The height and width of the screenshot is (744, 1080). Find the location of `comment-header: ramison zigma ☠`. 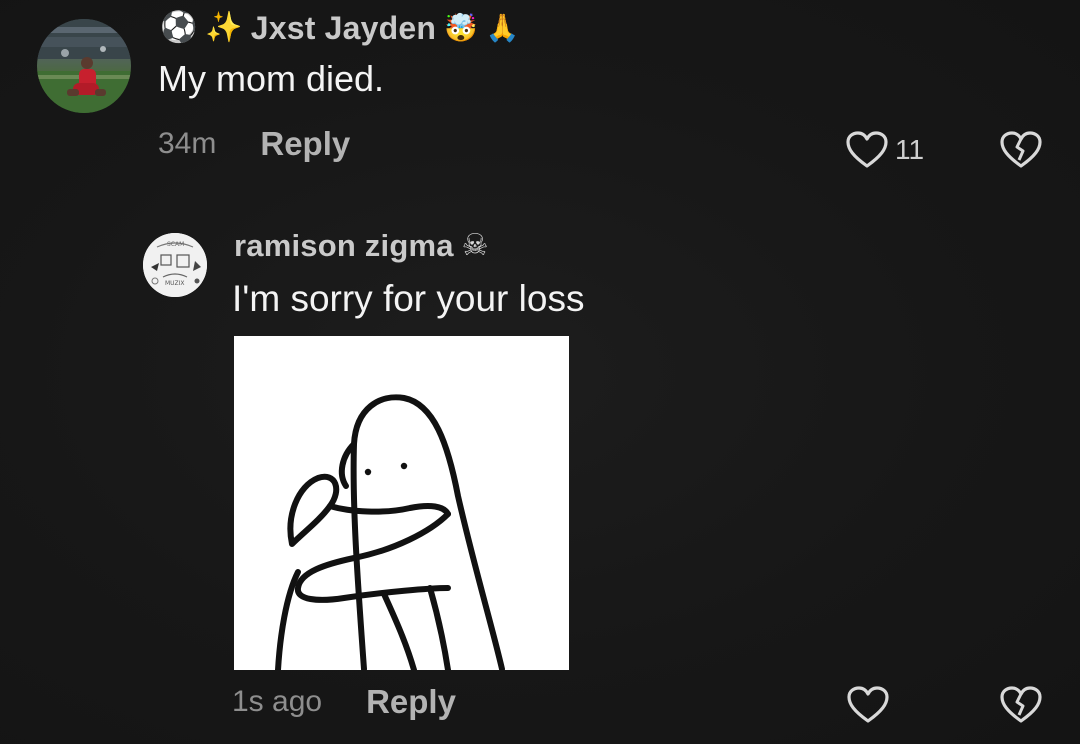

comment-header: ramison zigma ☠ is located at coordinates (361, 246).